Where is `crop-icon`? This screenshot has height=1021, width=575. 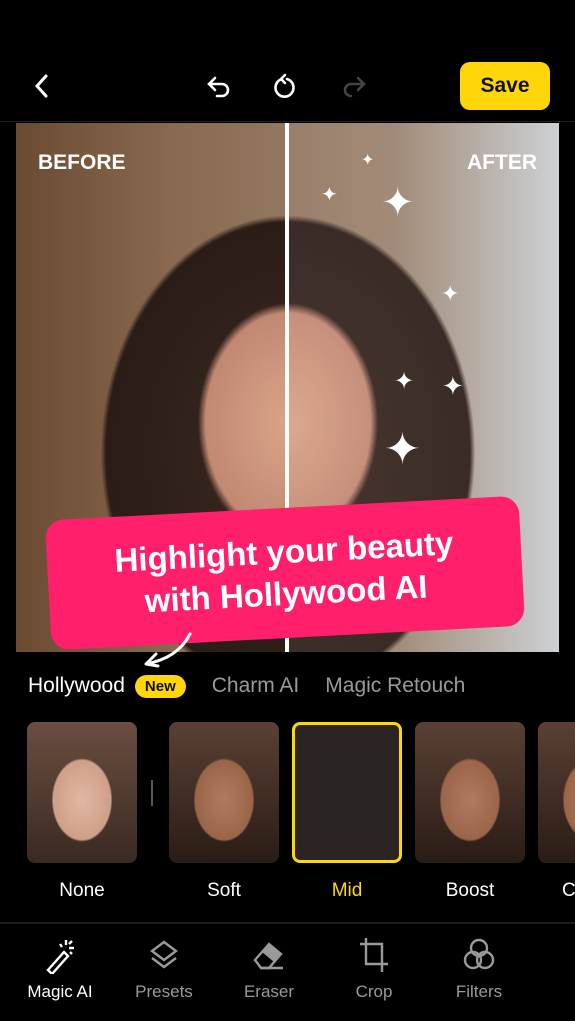
crop-icon is located at coordinates (374, 955).